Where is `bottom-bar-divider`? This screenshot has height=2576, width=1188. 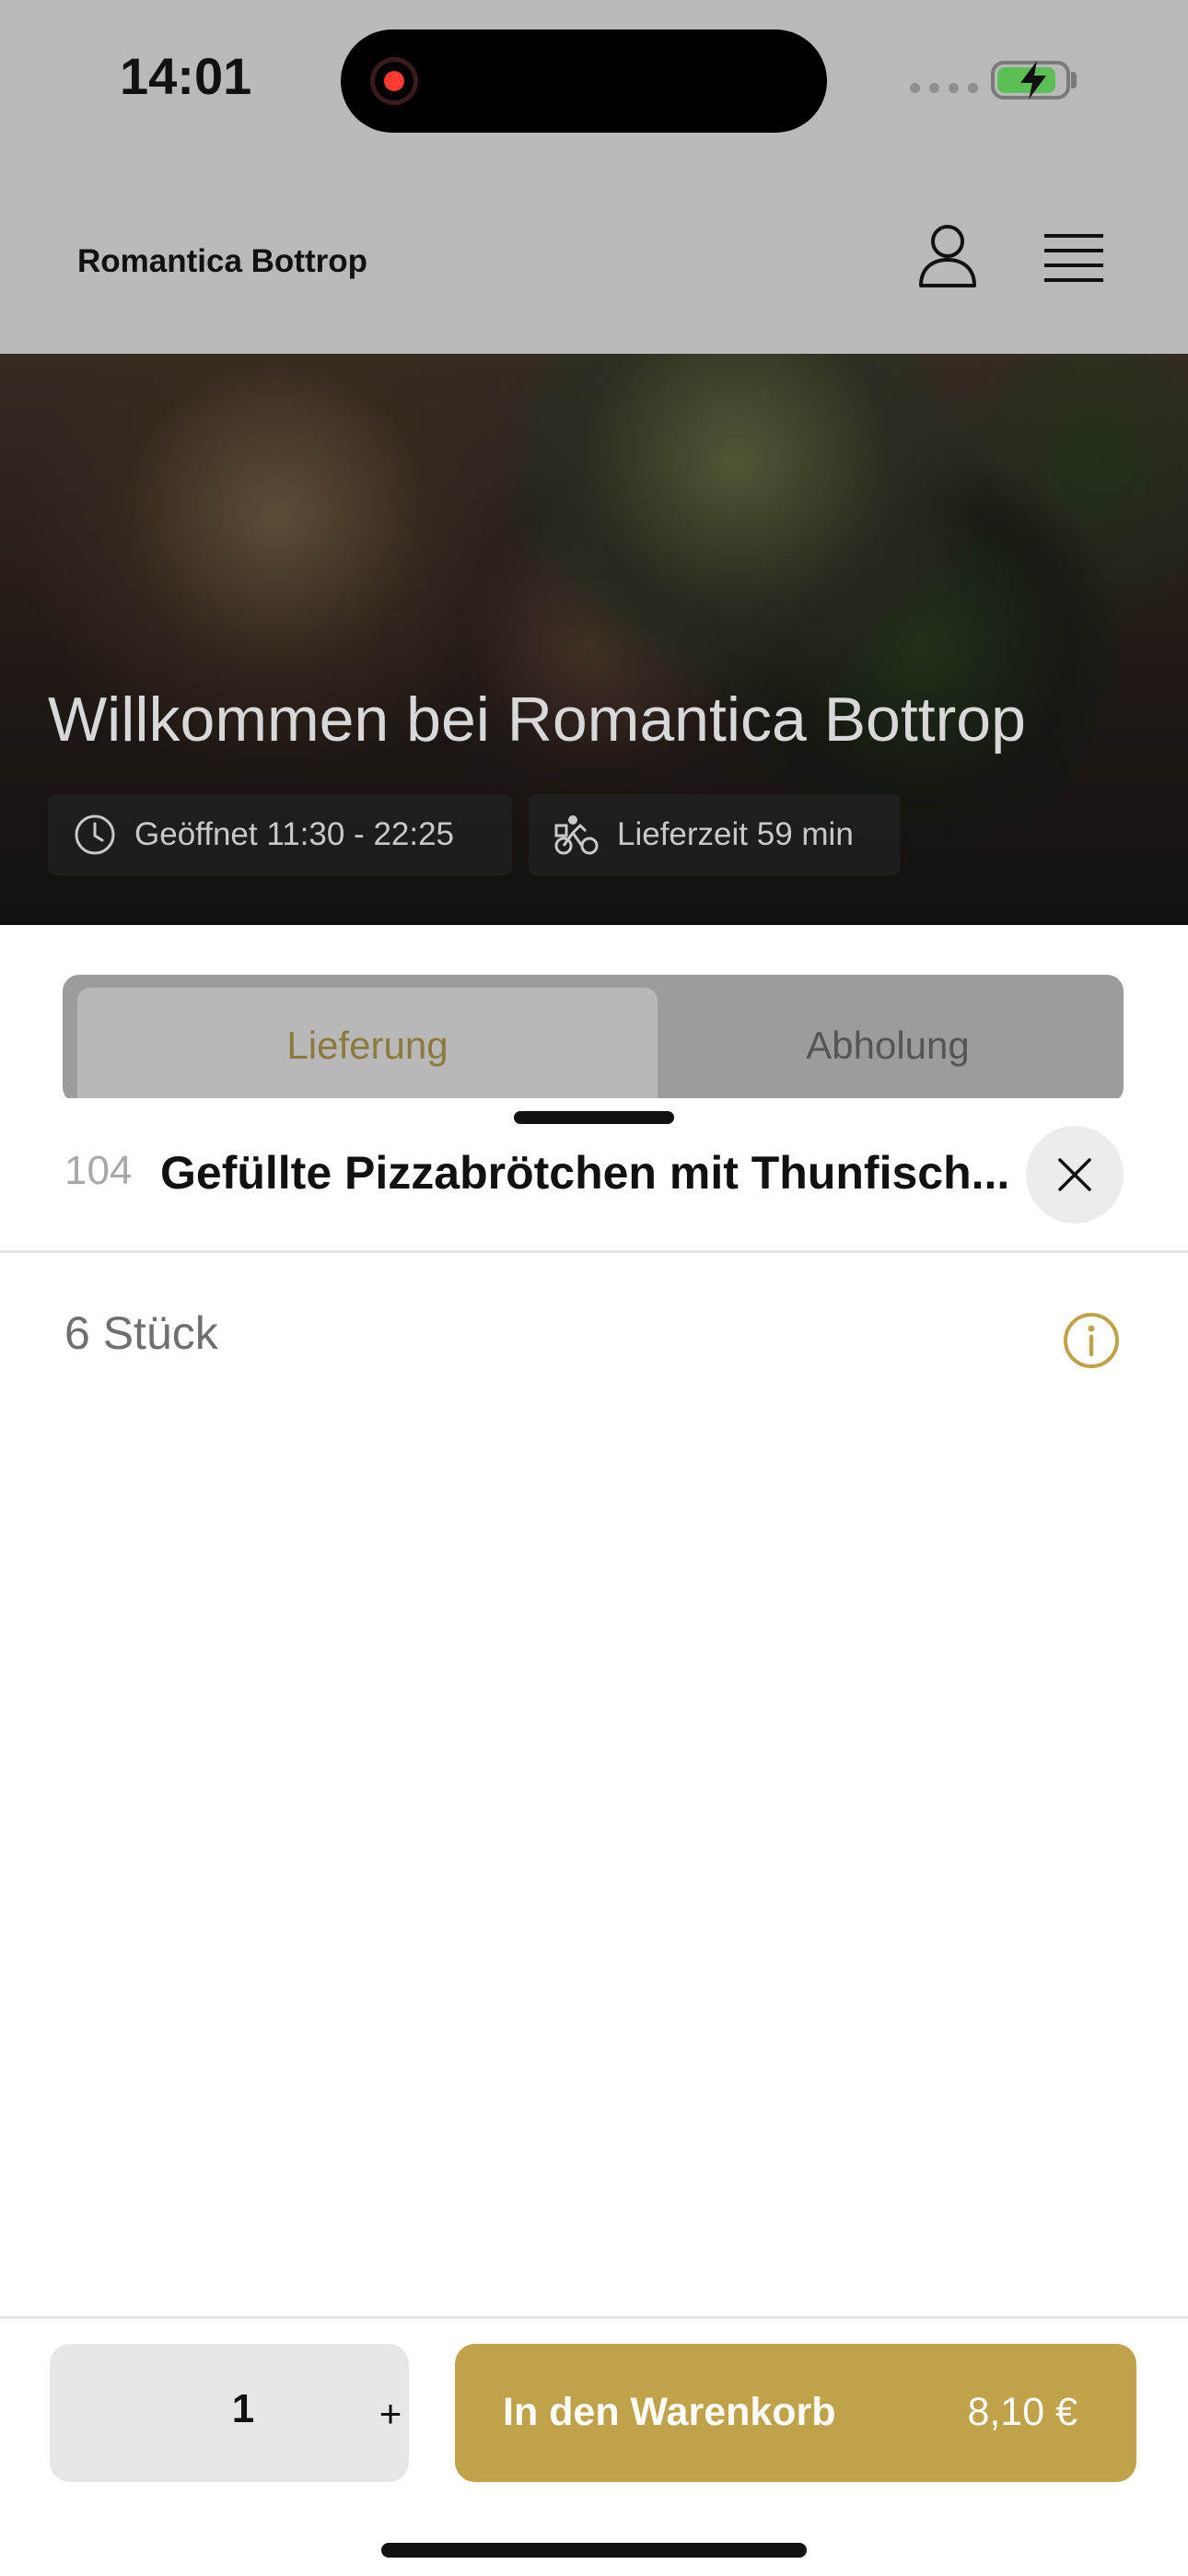 bottom-bar-divider is located at coordinates (594, 2317).